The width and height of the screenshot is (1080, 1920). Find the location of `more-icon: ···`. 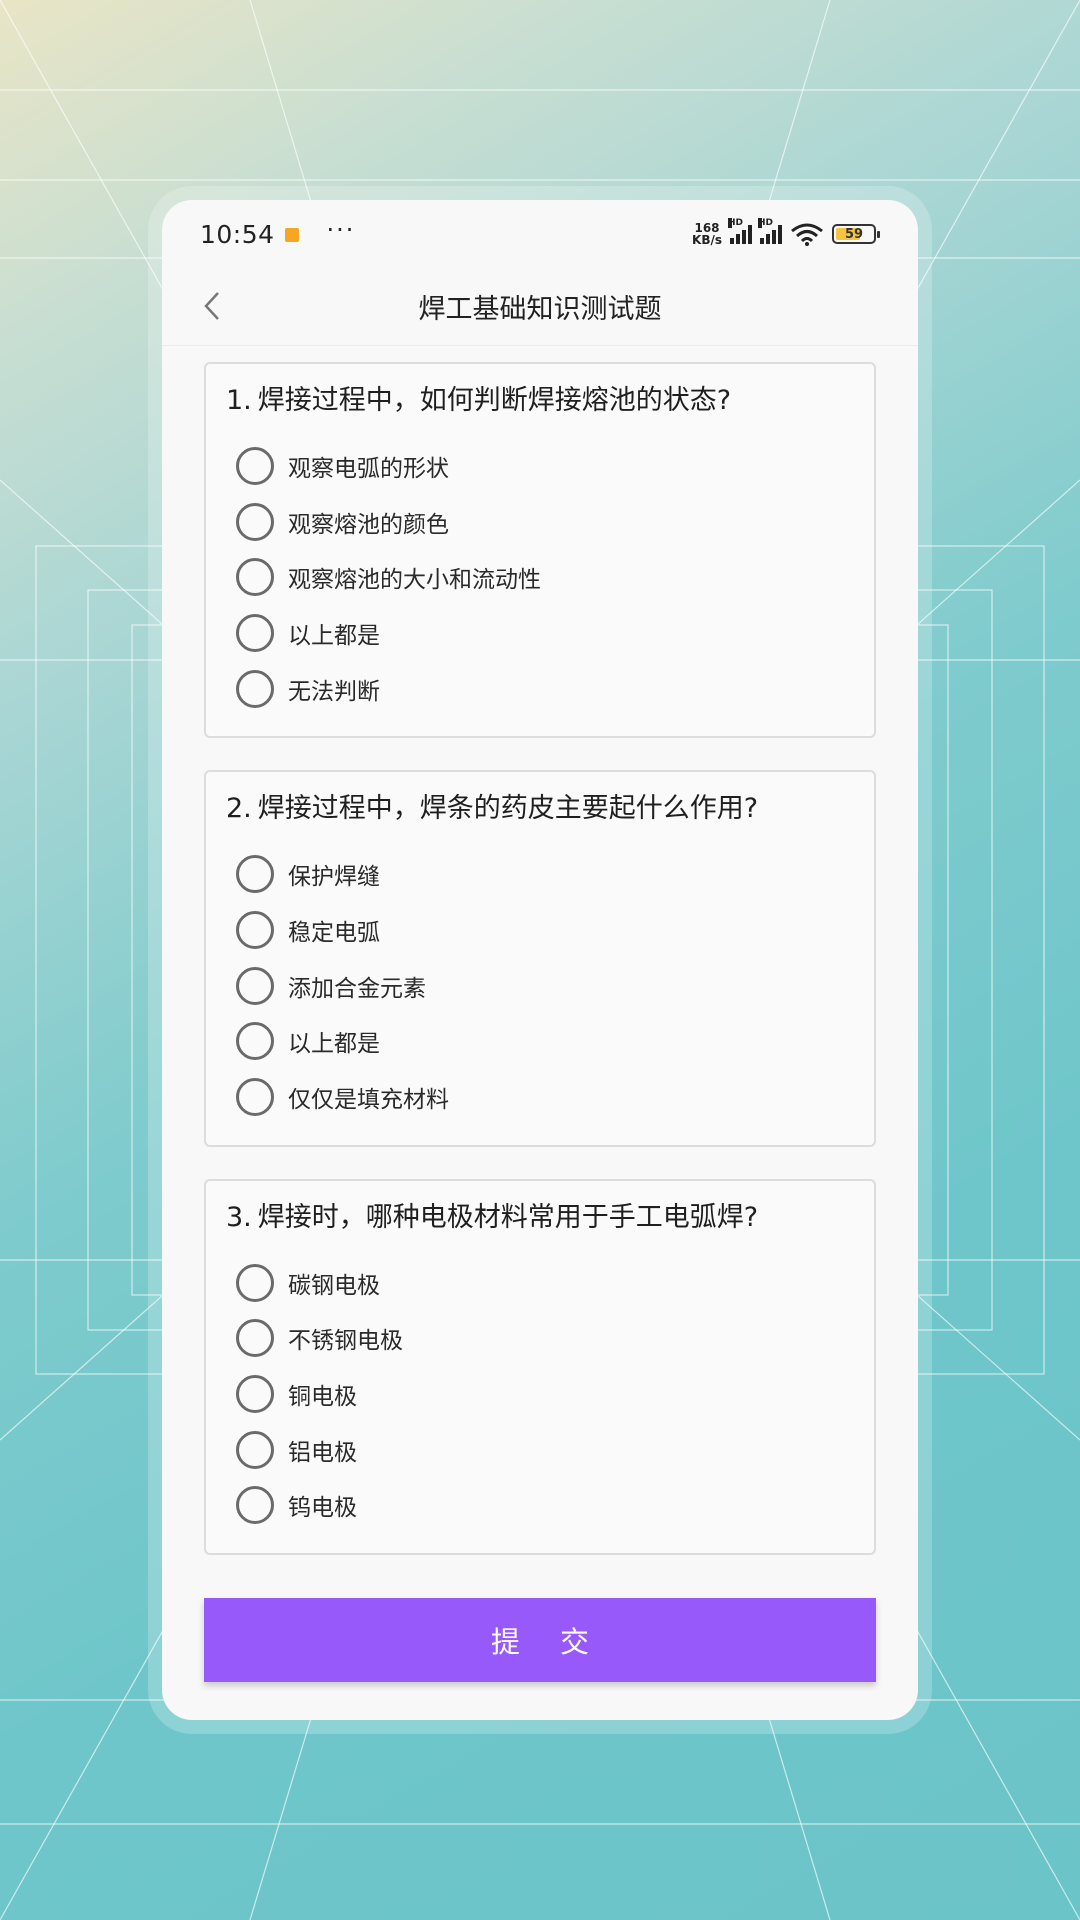

more-icon: ··· is located at coordinates (341, 230).